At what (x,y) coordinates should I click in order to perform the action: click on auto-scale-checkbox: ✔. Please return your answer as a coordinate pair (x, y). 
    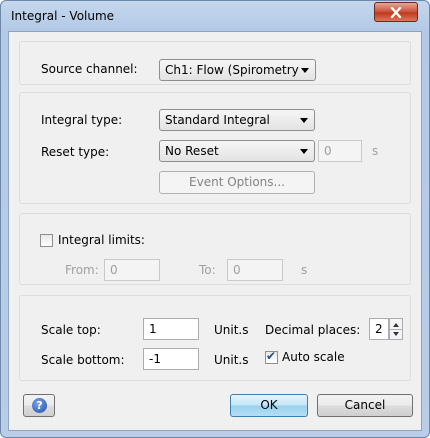
    Looking at the image, I should click on (271, 356).